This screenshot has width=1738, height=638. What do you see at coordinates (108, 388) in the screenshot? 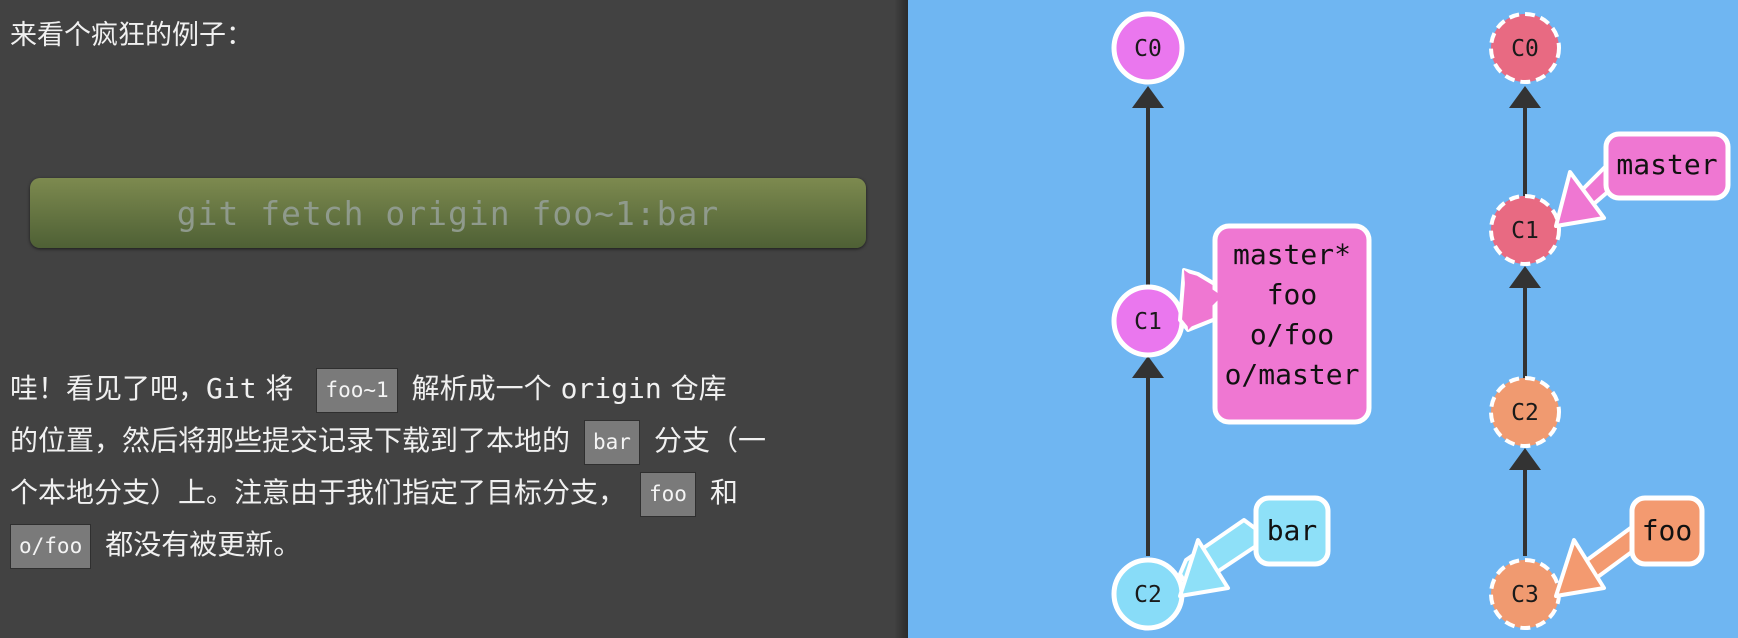
I see `text-segment: 哇！看见了吧，` at bounding box center [108, 388].